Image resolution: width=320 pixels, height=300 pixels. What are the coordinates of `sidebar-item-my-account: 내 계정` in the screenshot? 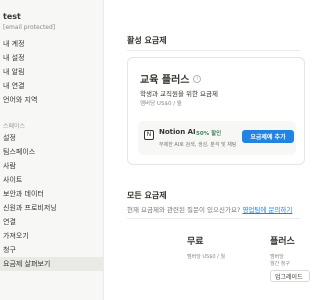 It's located at (51, 44).